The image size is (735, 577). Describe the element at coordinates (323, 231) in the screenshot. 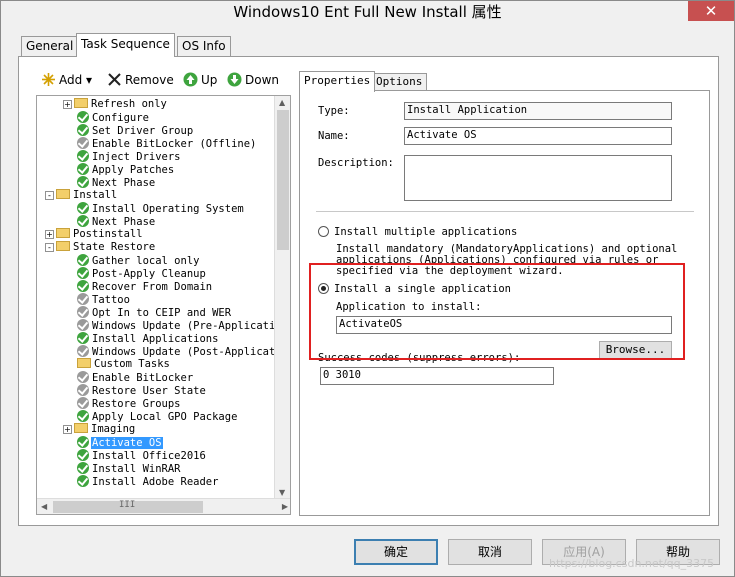

I see `radio-install-multiple` at that location.